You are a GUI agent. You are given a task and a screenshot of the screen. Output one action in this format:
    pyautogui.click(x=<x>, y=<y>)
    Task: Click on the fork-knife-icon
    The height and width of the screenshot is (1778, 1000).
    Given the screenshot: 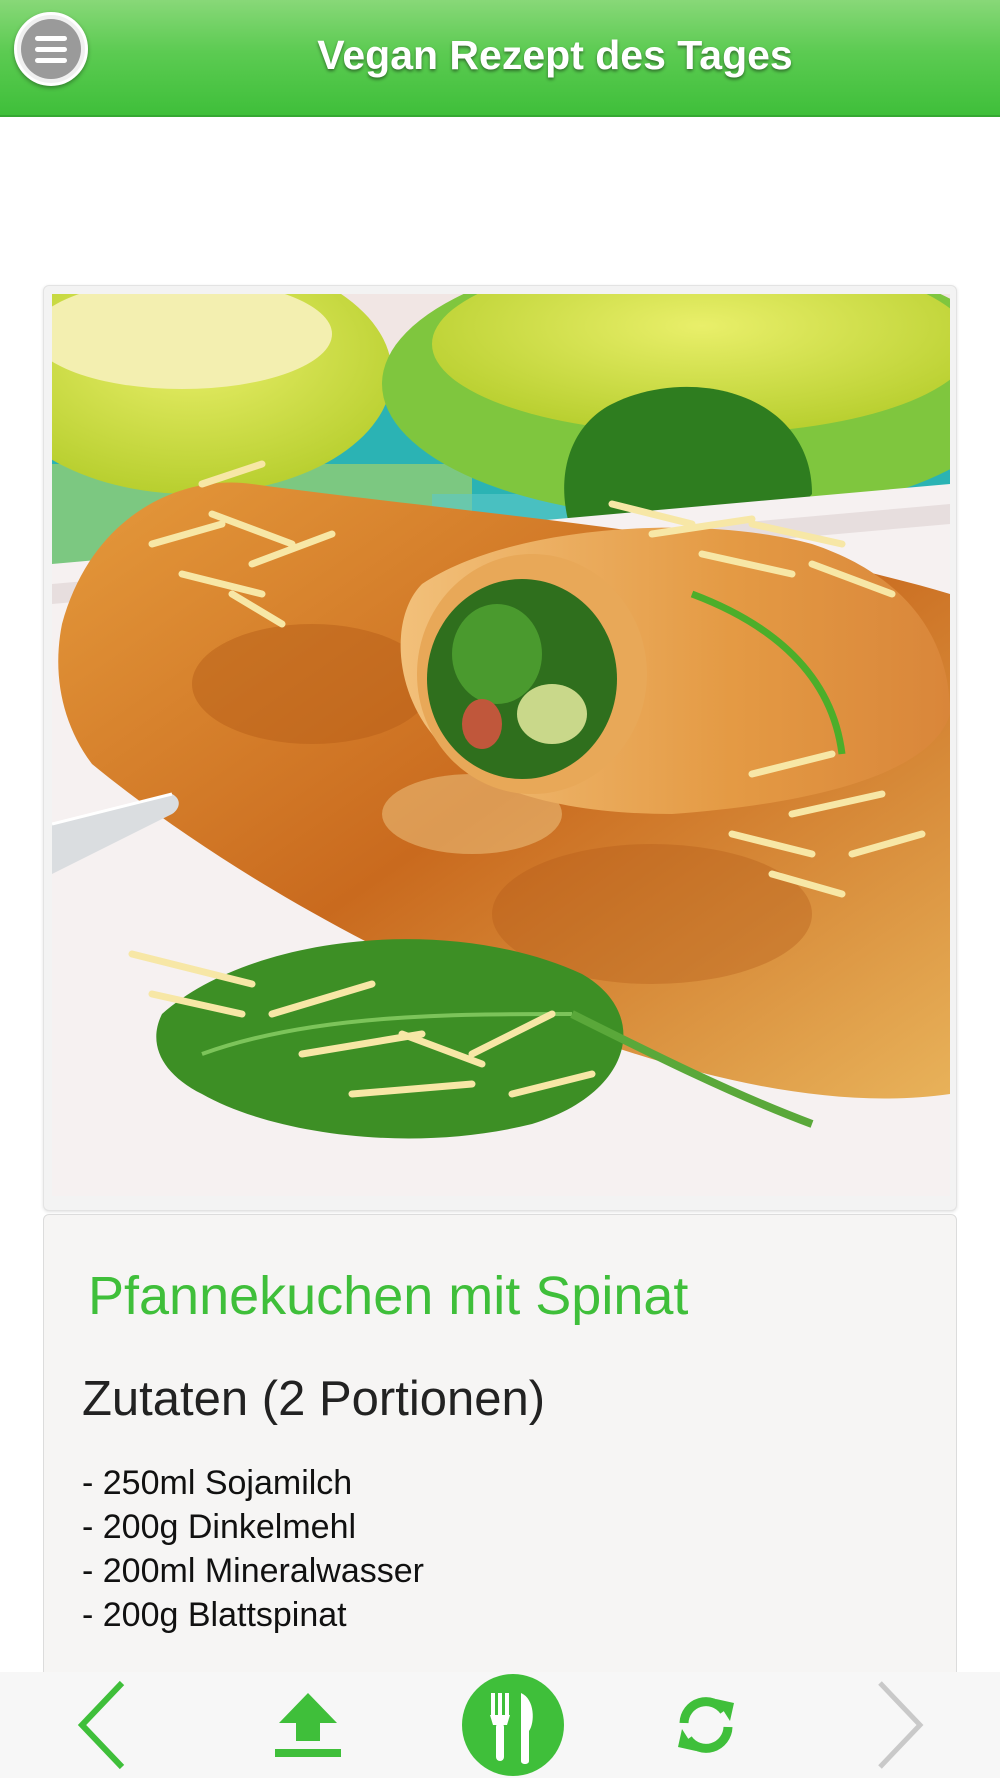 What is the action you would take?
    pyautogui.click(x=513, y=1725)
    